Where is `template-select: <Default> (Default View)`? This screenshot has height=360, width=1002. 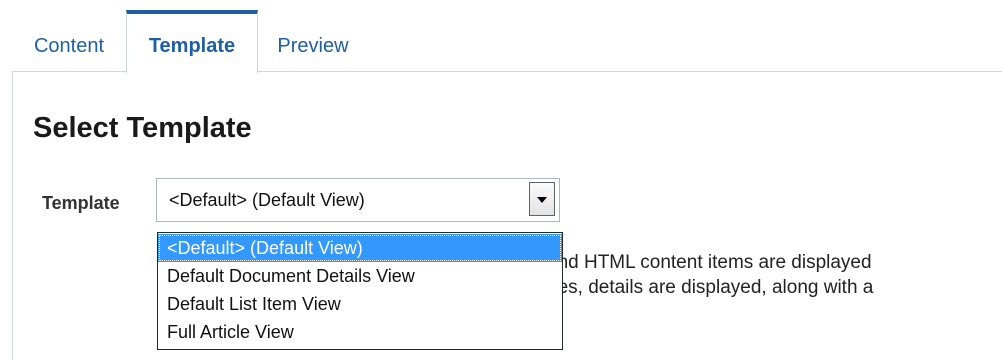 template-select: <Default> (Default View) is located at coordinates (358, 200).